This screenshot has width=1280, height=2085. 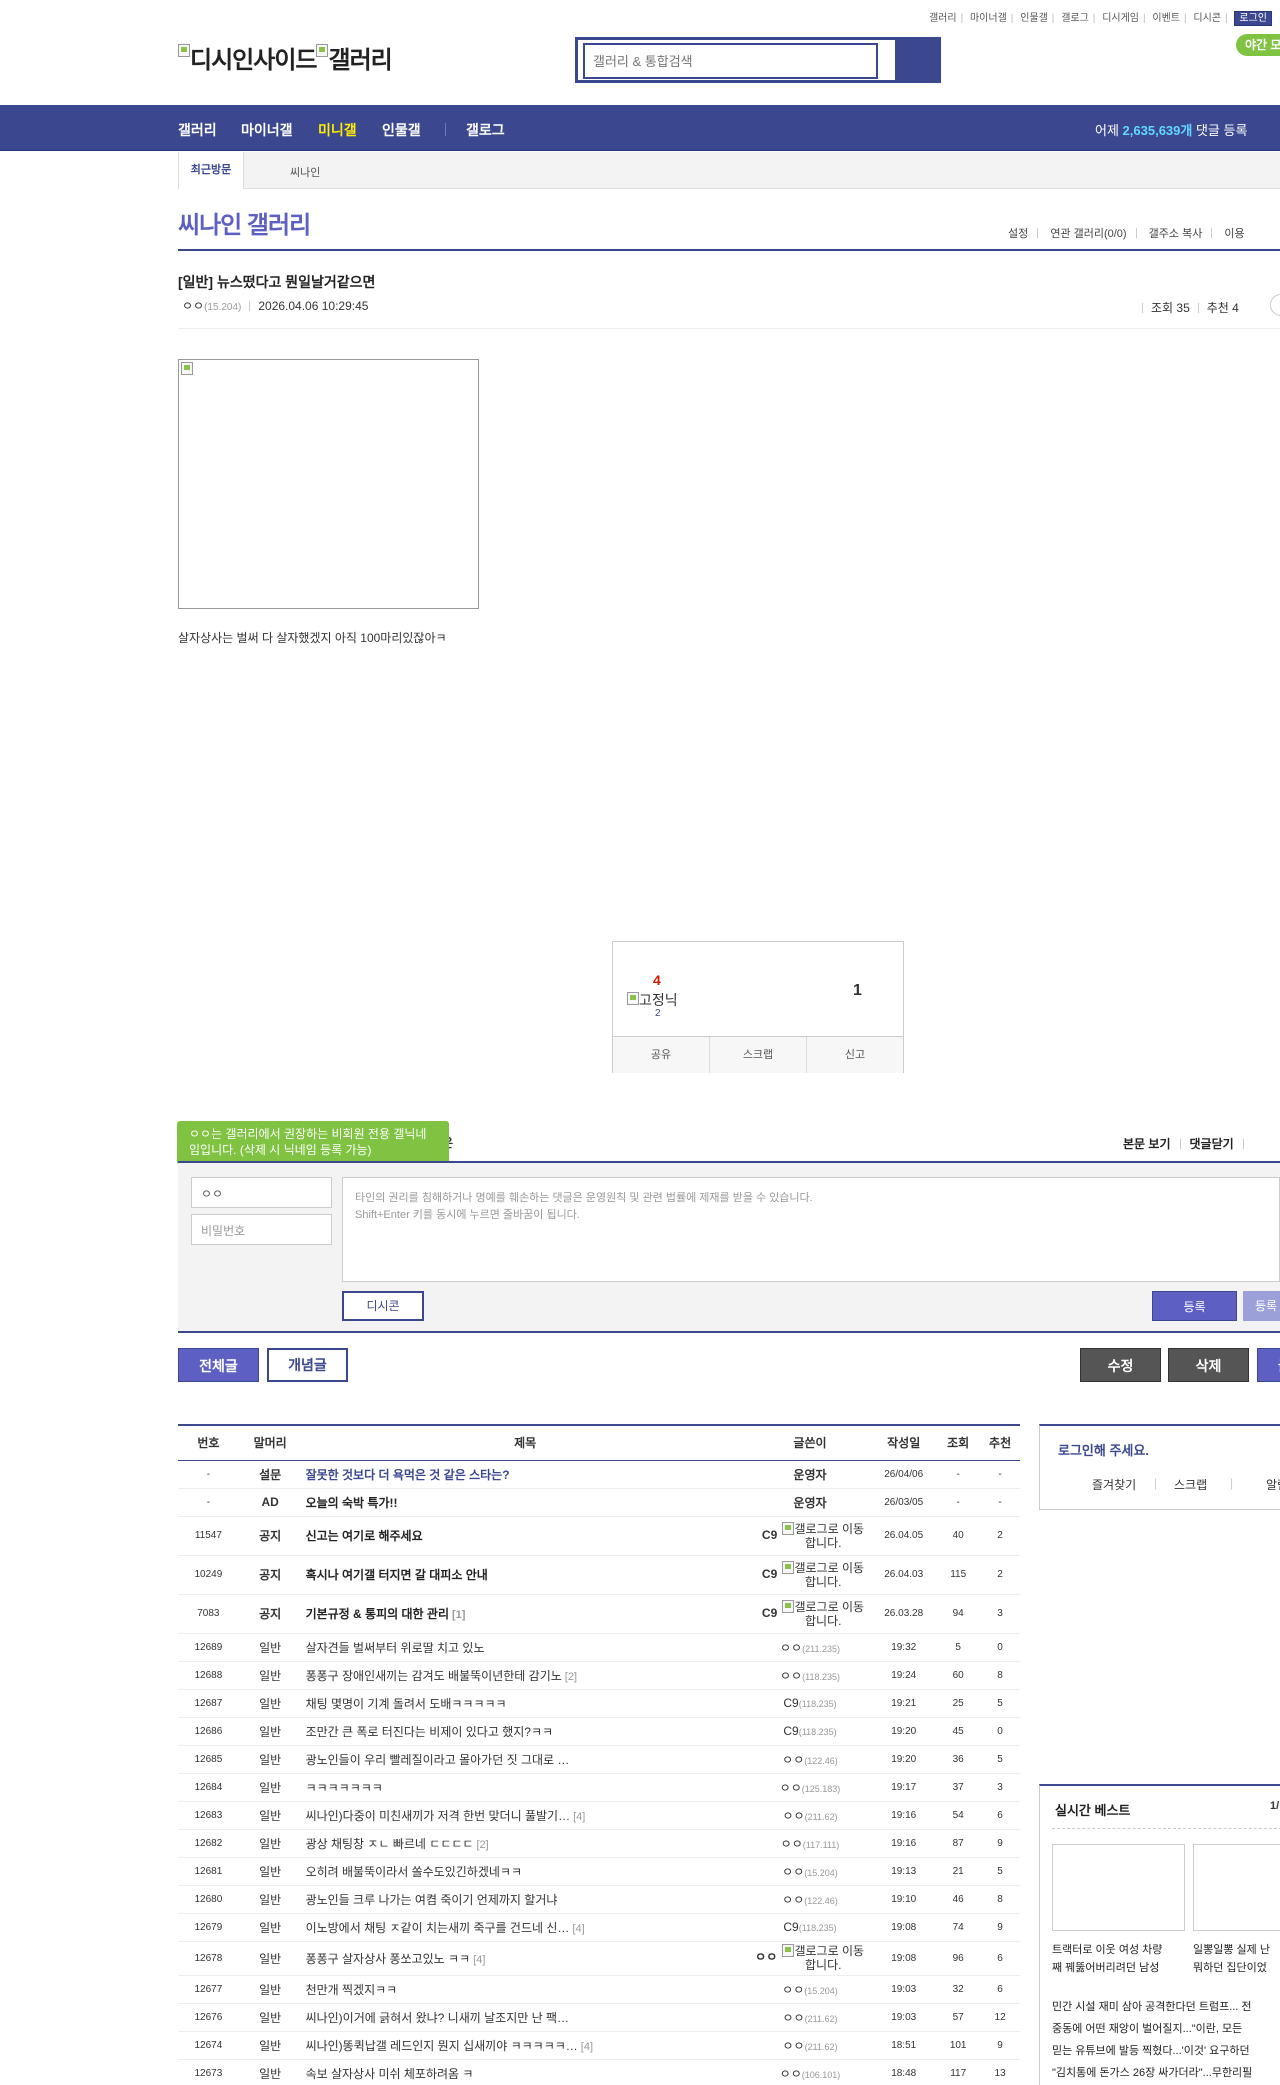 I want to click on scrap-button: 스크랩, so click(x=758, y=1055).